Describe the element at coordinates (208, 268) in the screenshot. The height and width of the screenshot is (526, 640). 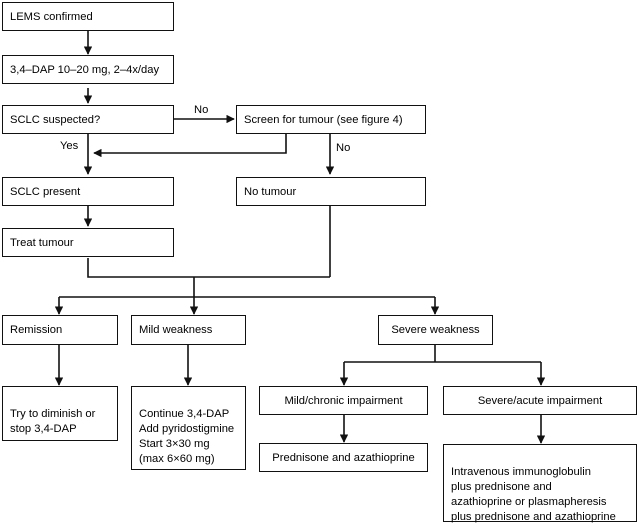
I see `edge-treat-to-merge` at that location.